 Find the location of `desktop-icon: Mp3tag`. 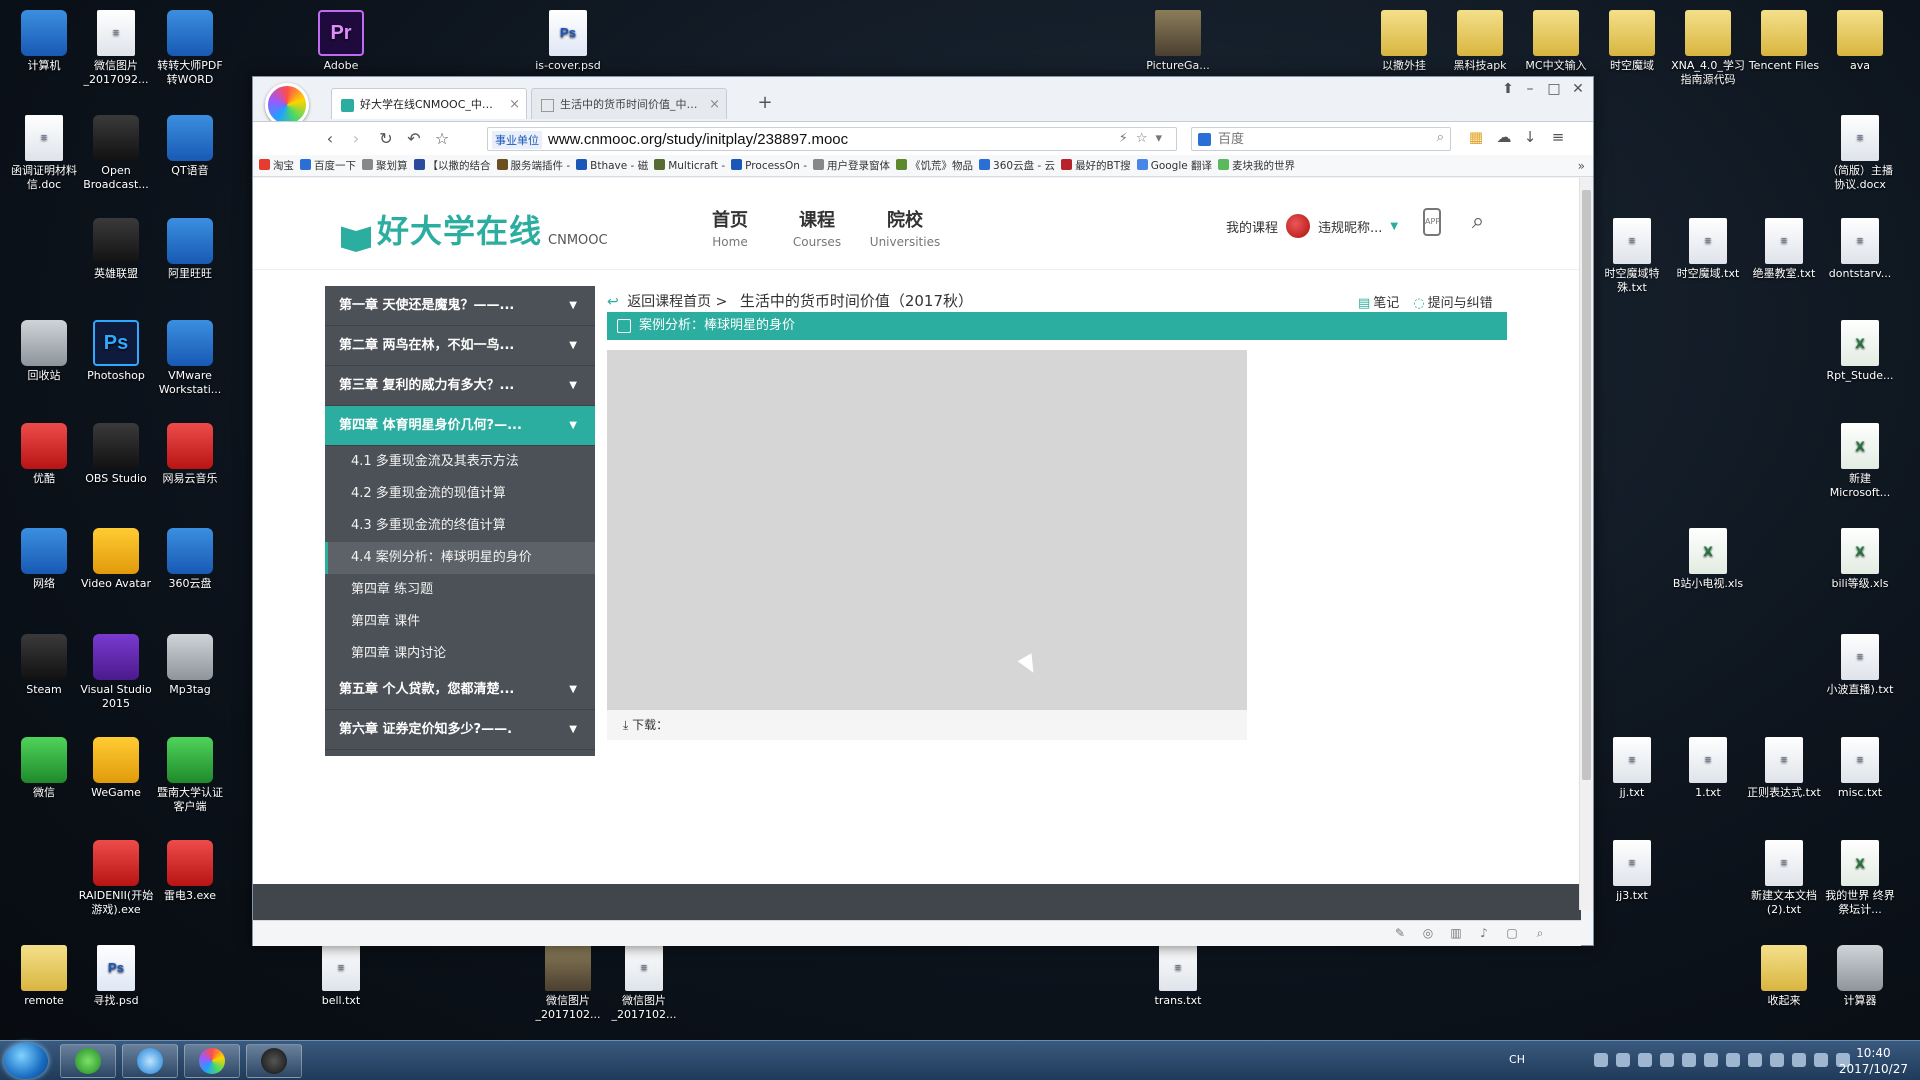

desktop-icon: Mp3tag is located at coordinates (190, 665).